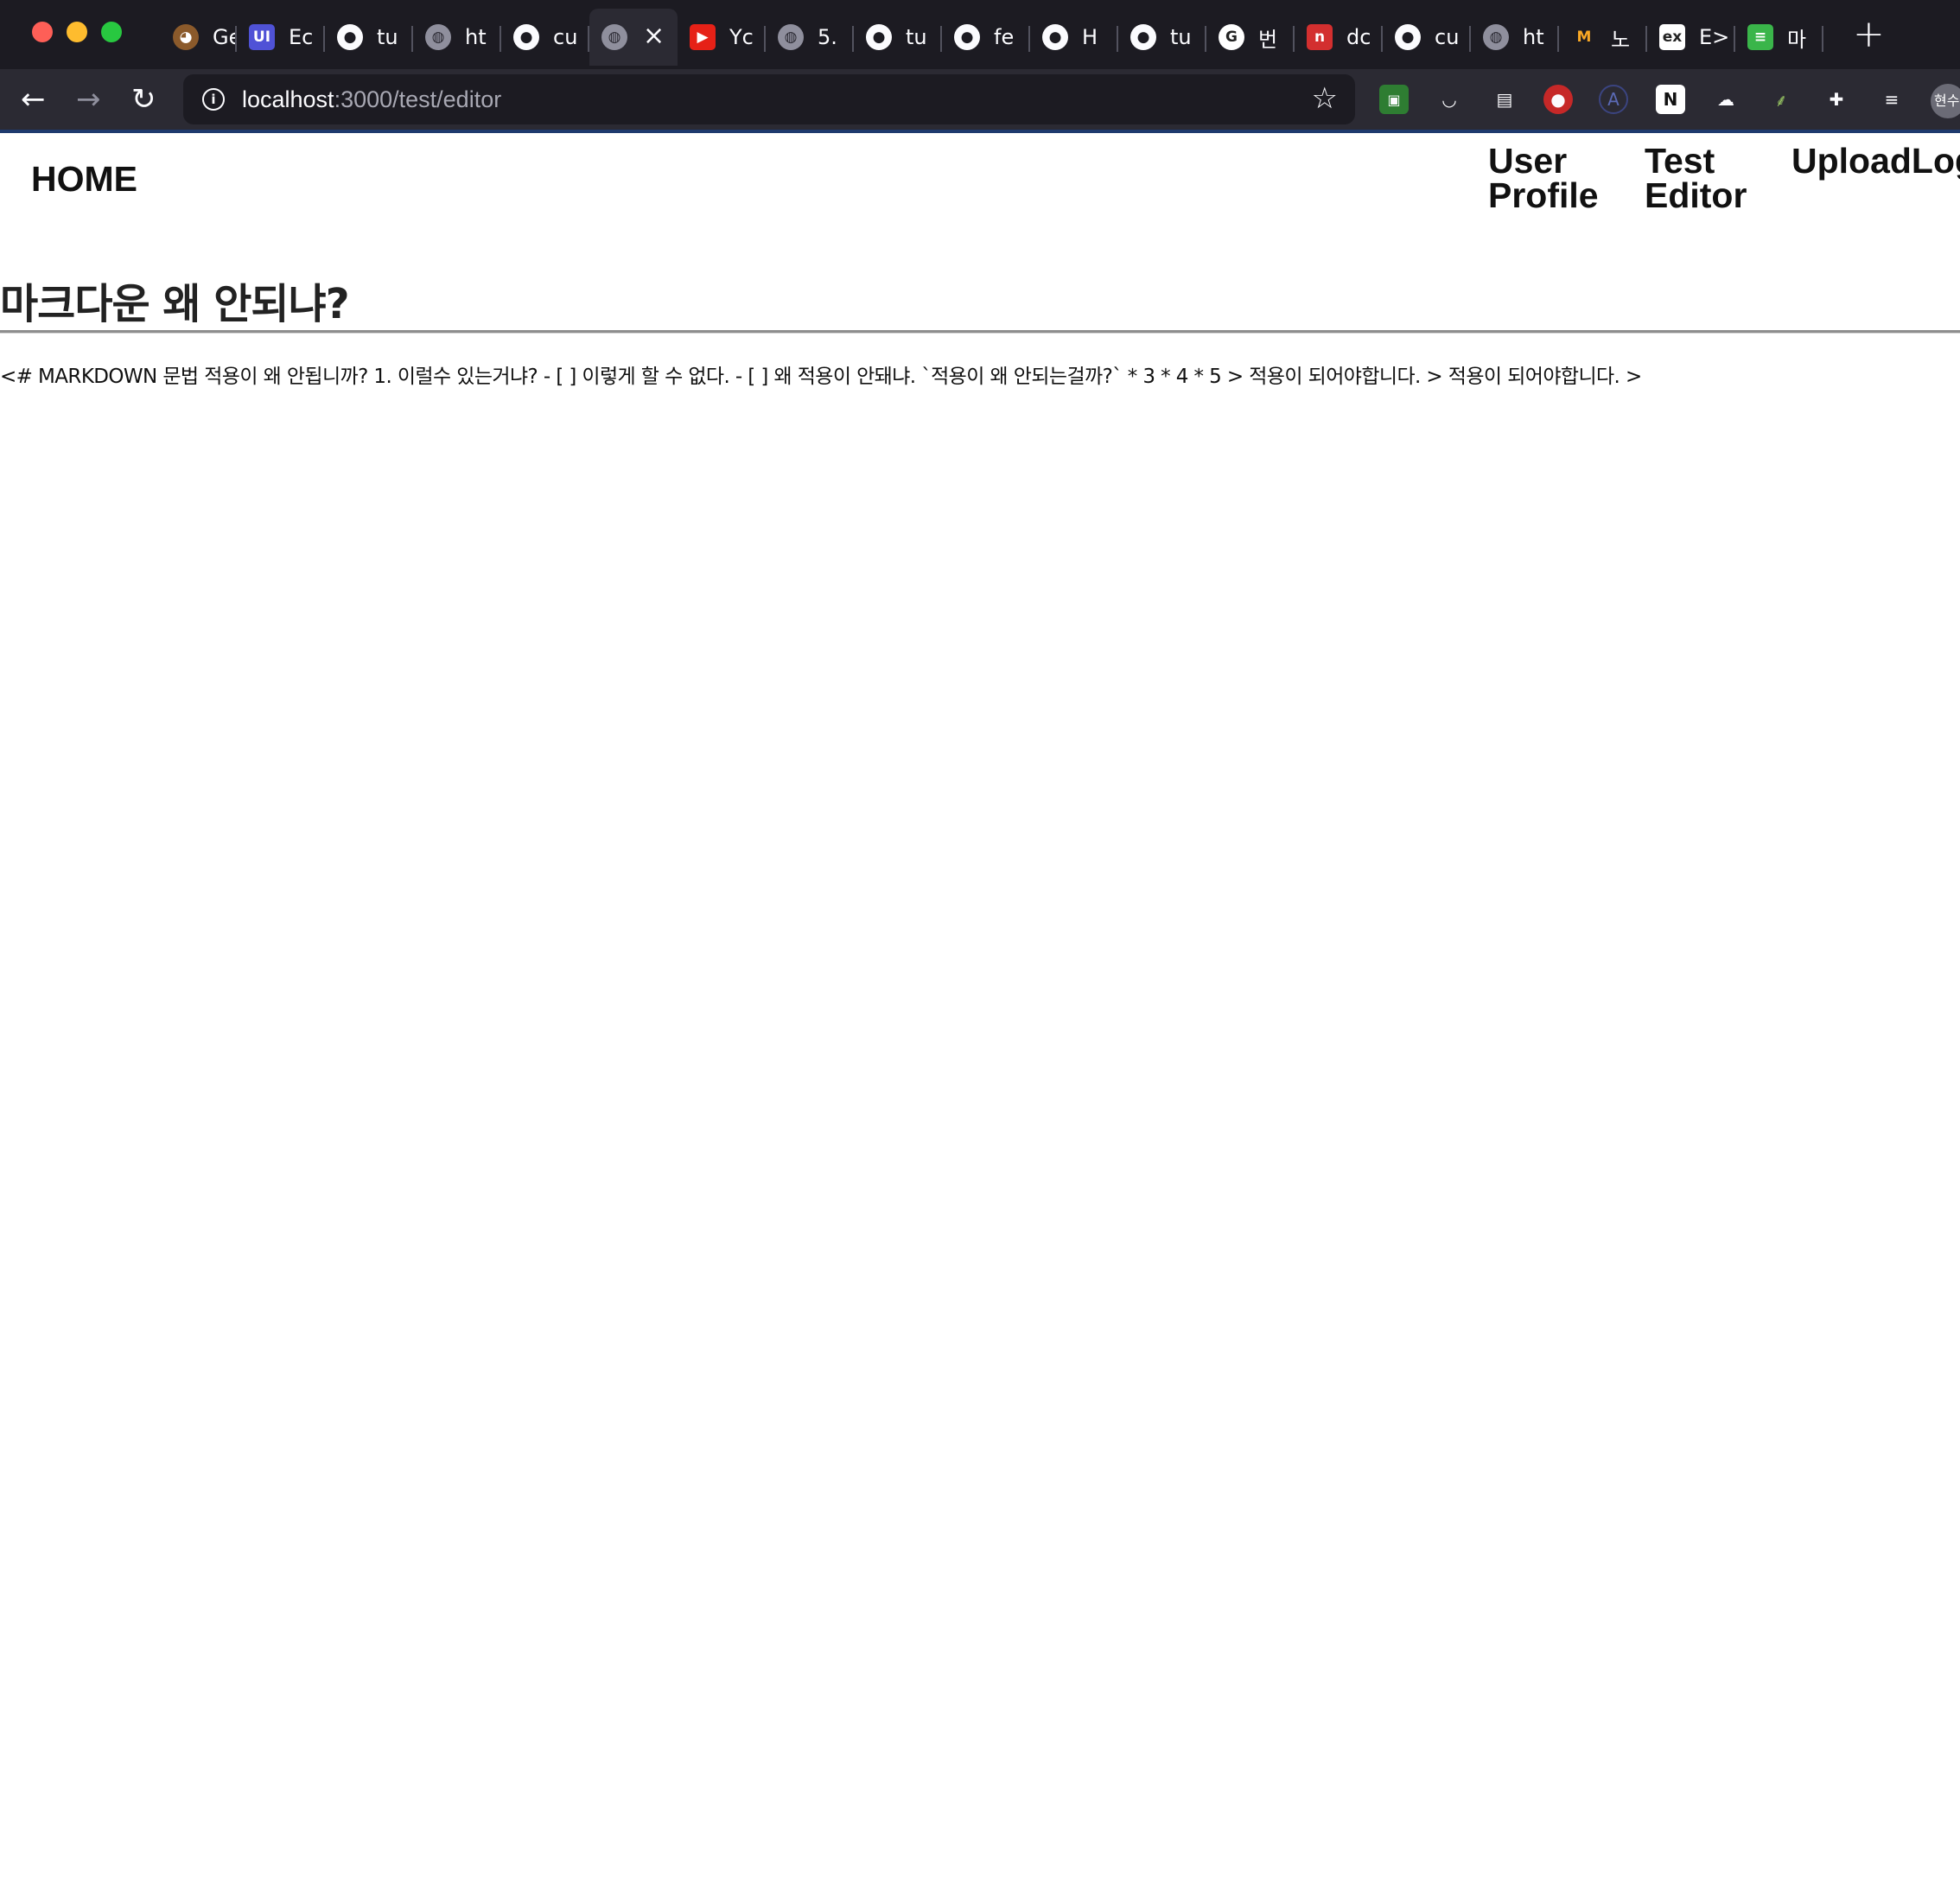 The height and width of the screenshot is (1889, 1960). What do you see at coordinates (827, 37) in the screenshot?
I see `tab-title: 5.` at bounding box center [827, 37].